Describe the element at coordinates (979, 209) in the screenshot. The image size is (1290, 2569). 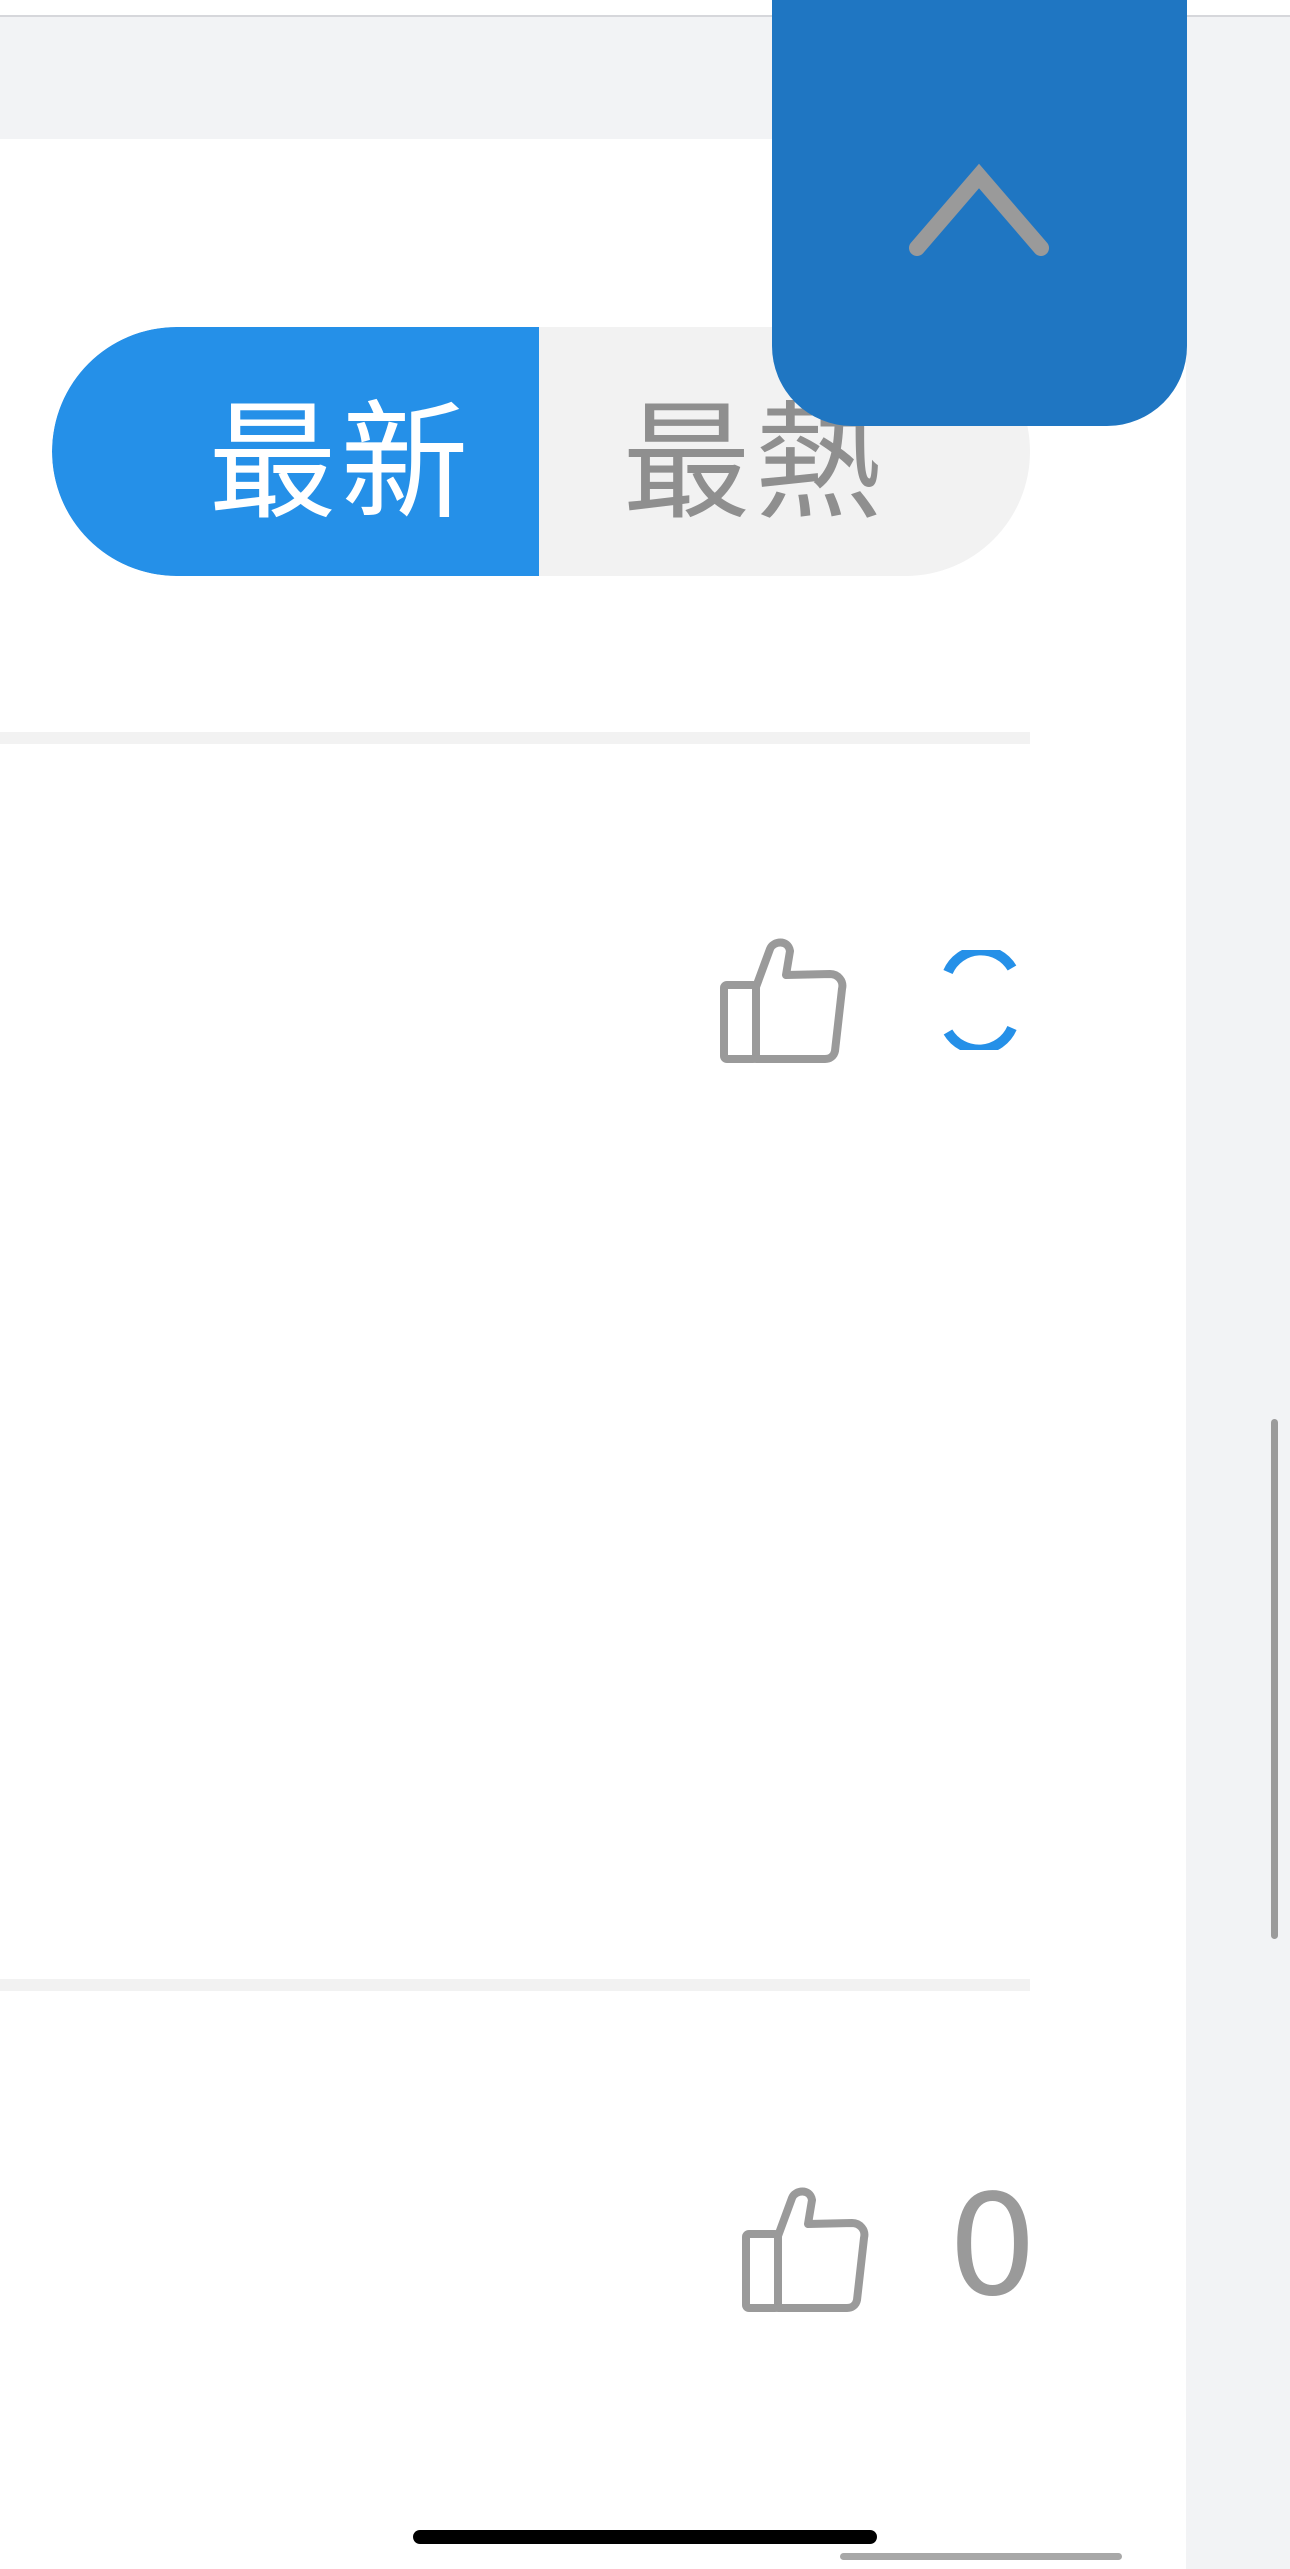
I see `chevron-up-icon` at that location.